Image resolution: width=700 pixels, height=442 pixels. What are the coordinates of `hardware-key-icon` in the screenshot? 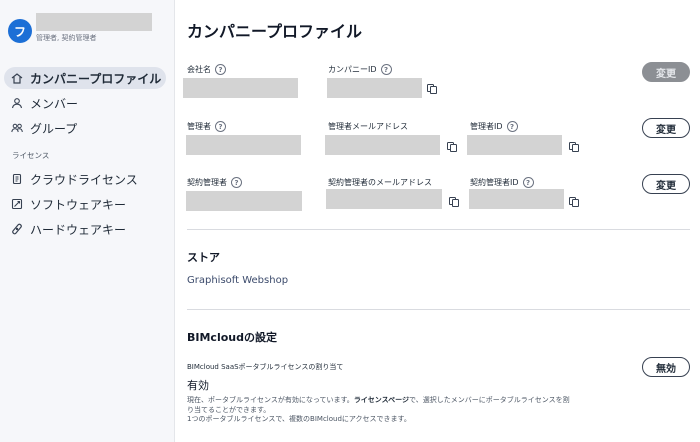 It's located at (17, 229).